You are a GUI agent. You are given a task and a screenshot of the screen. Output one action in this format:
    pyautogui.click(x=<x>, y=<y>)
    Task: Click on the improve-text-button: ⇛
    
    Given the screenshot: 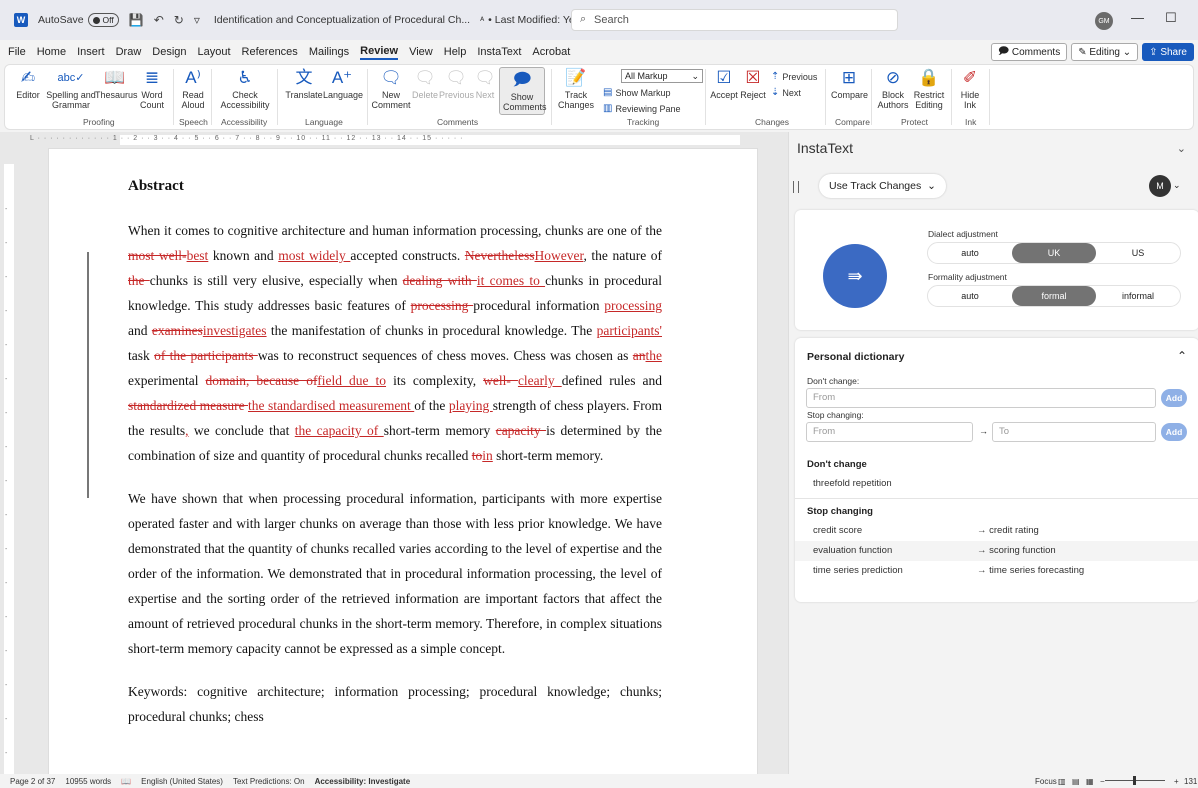 What is the action you would take?
    pyautogui.click(x=855, y=276)
    